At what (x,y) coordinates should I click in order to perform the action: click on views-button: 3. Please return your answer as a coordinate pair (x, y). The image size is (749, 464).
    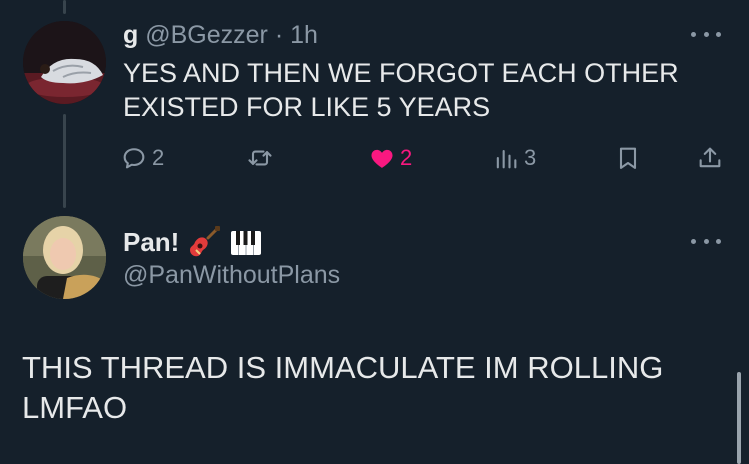
    Looking at the image, I should click on (514, 158).